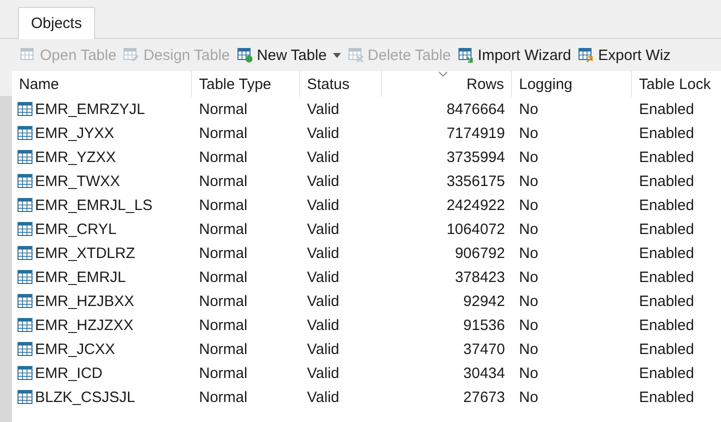 This screenshot has width=721, height=422. What do you see at coordinates (480, 254) in the screenshot?
I see `table-cell-text: 906792` at bounding box center [480, 254].